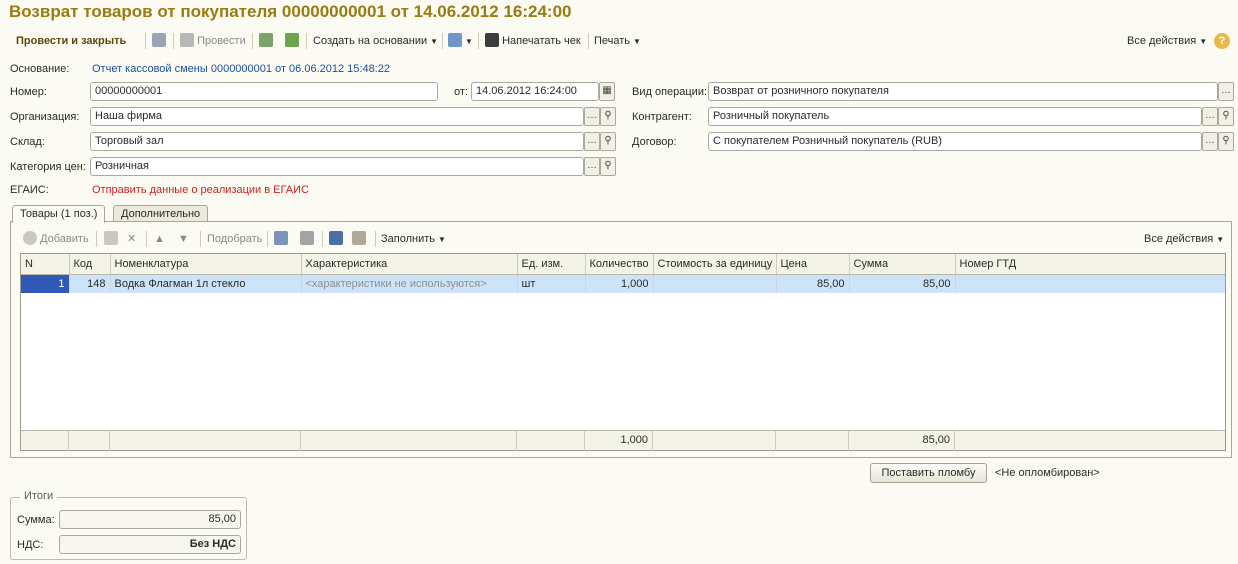  Describe the element at coordinates (337, 116) in the screenshot. I see `organization-field: Наша фирма` at that location.